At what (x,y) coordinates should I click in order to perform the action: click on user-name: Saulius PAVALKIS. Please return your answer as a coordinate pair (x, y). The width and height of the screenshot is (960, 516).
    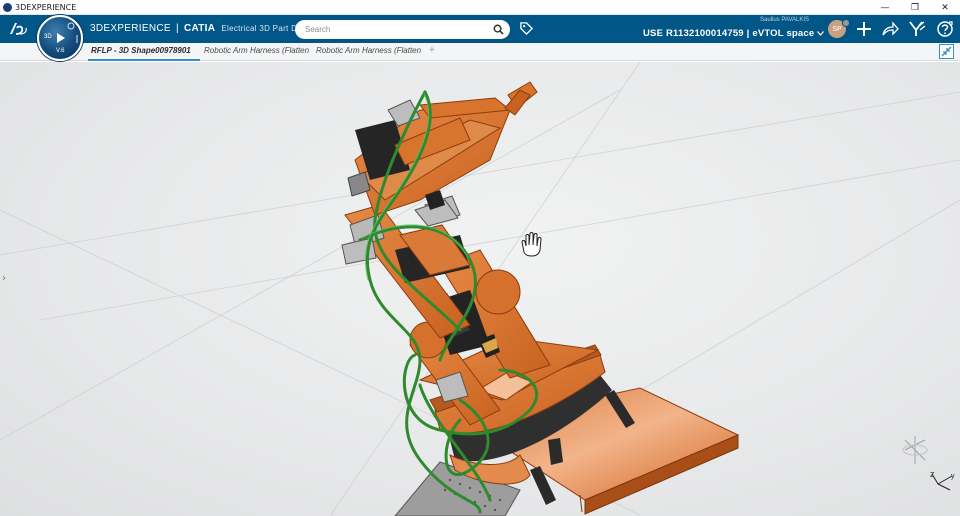
    Looking at the image, I should click on (785, 20).